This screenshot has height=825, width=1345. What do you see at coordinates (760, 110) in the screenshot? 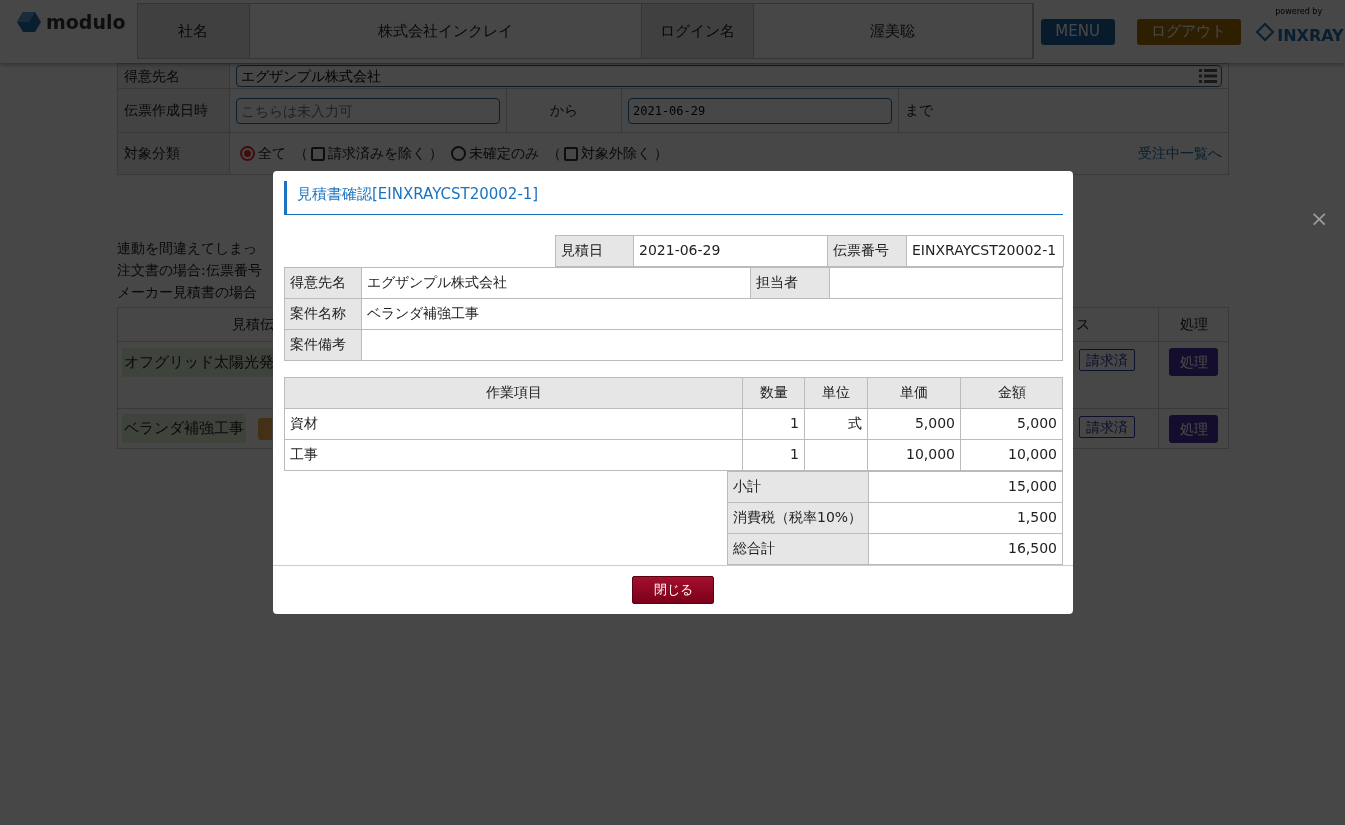
I see `date-to-field: 2021-06-29` at bounding box center [760, 110].